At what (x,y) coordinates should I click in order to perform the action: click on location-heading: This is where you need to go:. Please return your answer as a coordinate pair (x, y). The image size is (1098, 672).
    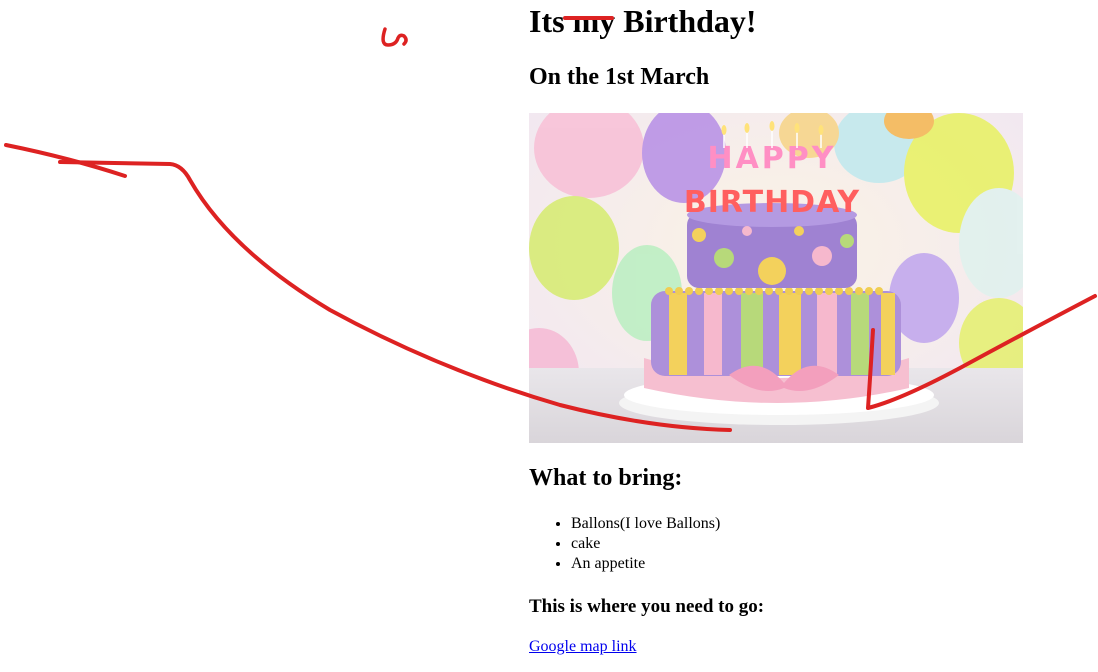
    Looking at the image, I should click on (647, 606).